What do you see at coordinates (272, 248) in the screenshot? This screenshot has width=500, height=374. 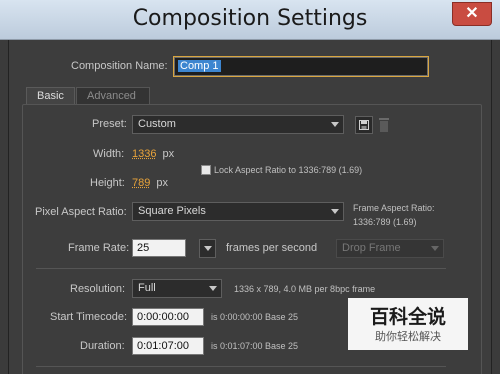 I see `frame-rate-unit: frames per second` at bounding box center [272, 248].